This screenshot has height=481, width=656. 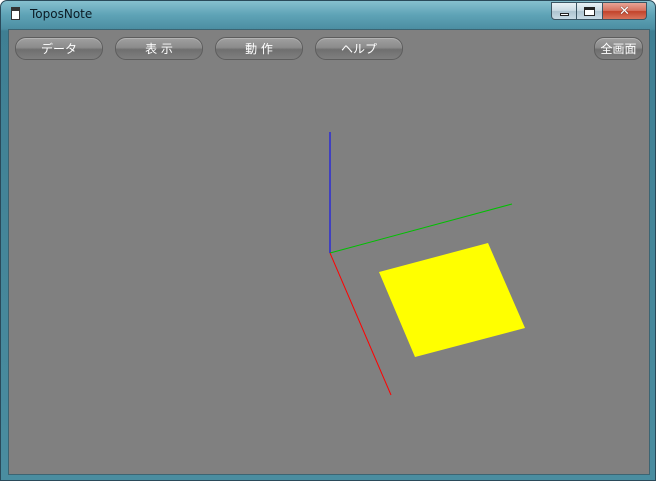 I want to click on maximize-button, so click(x=590, y=11).